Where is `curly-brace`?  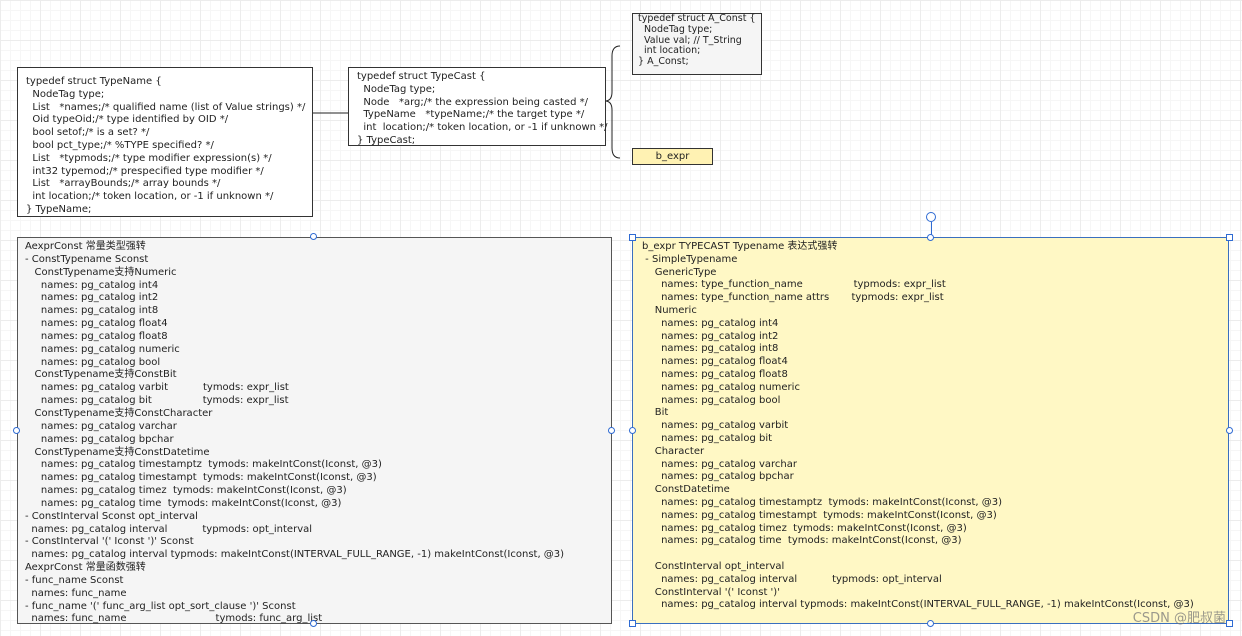
curly-brace is located at coordinates (612, 102).